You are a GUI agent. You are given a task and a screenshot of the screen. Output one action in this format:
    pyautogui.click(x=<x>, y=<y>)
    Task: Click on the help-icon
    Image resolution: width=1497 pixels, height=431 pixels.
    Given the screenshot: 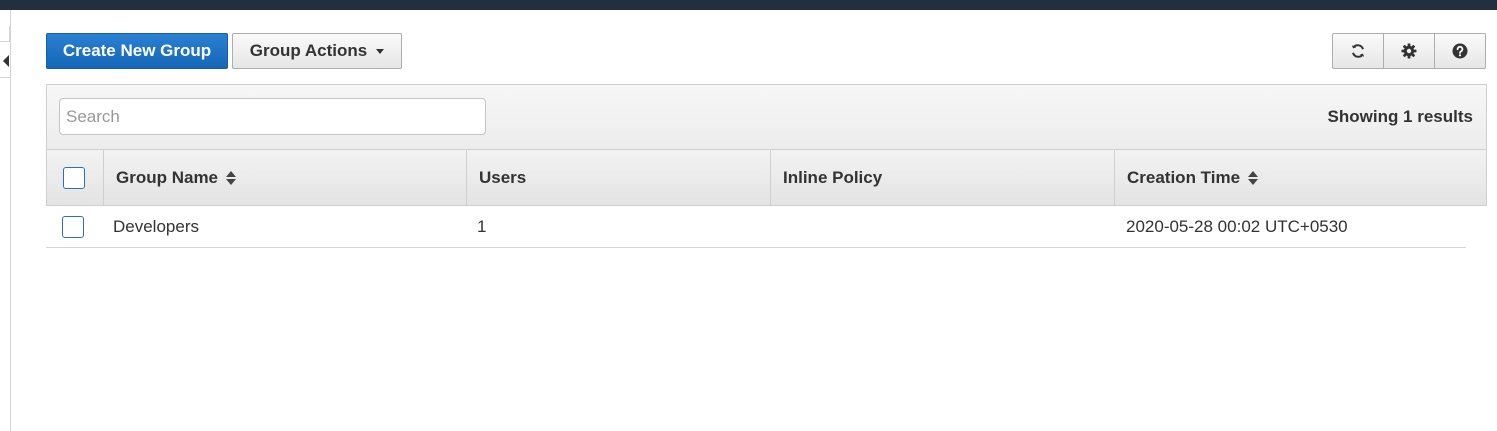 What is the action you would take?
    pyautogui.click(x=1460, y=51)
    